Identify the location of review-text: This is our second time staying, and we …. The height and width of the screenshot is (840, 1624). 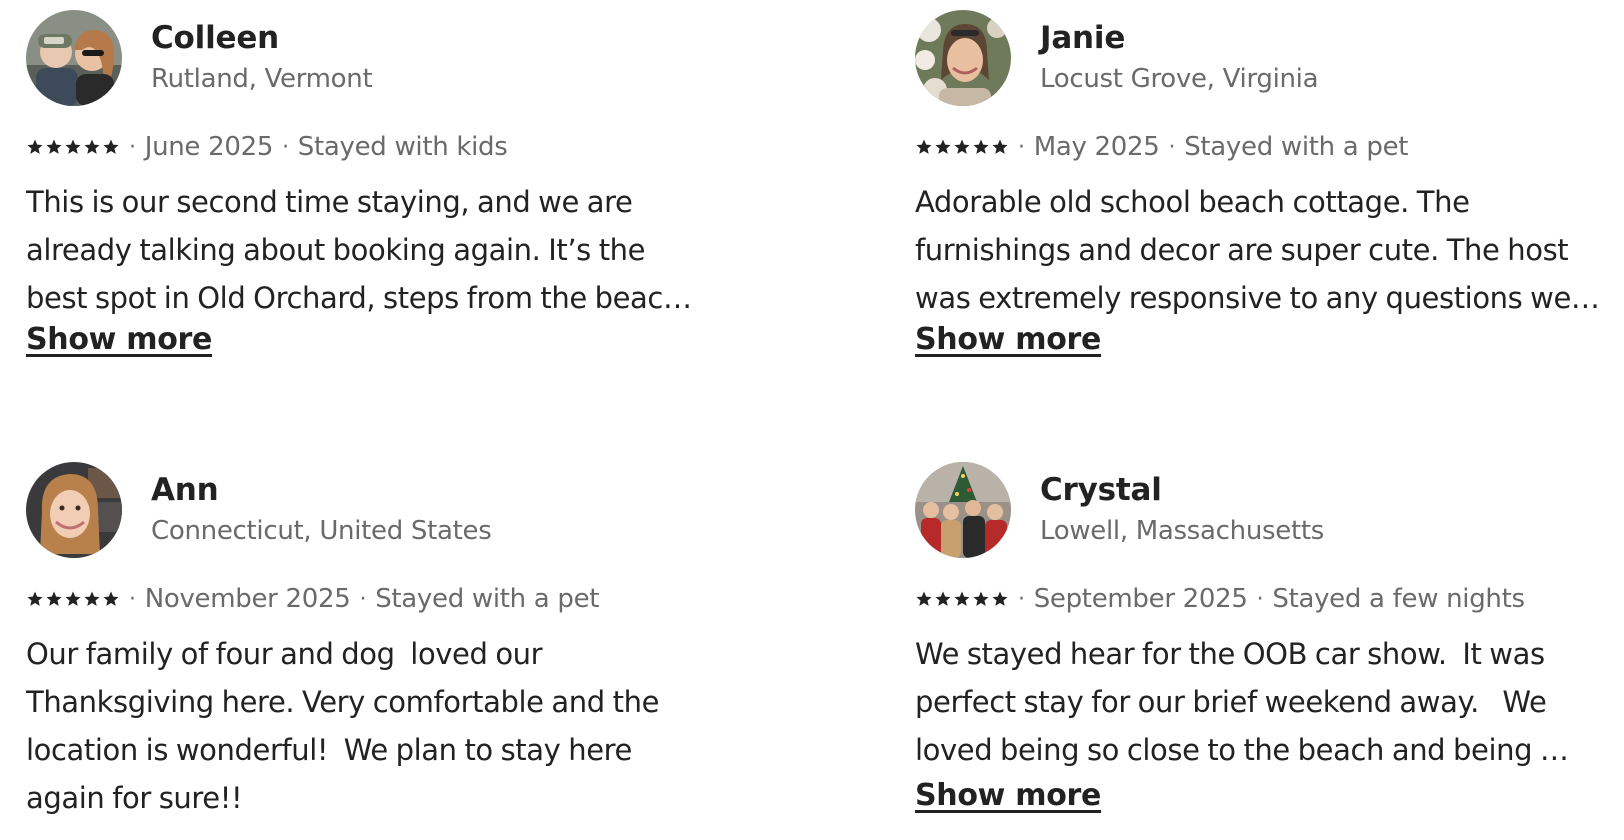
(376, 250).